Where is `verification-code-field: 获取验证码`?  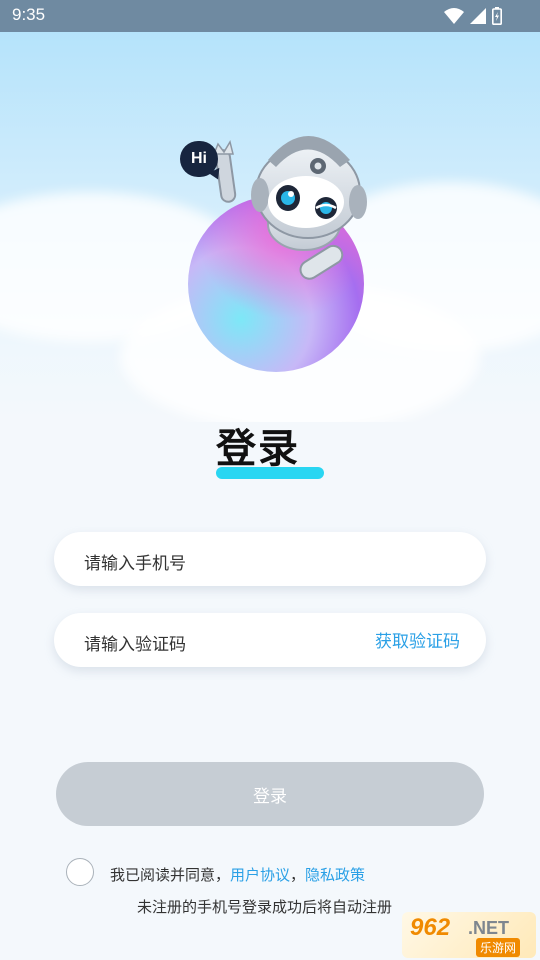
verification-code-field: 获取验证码 is located at coordinates (270, 640).